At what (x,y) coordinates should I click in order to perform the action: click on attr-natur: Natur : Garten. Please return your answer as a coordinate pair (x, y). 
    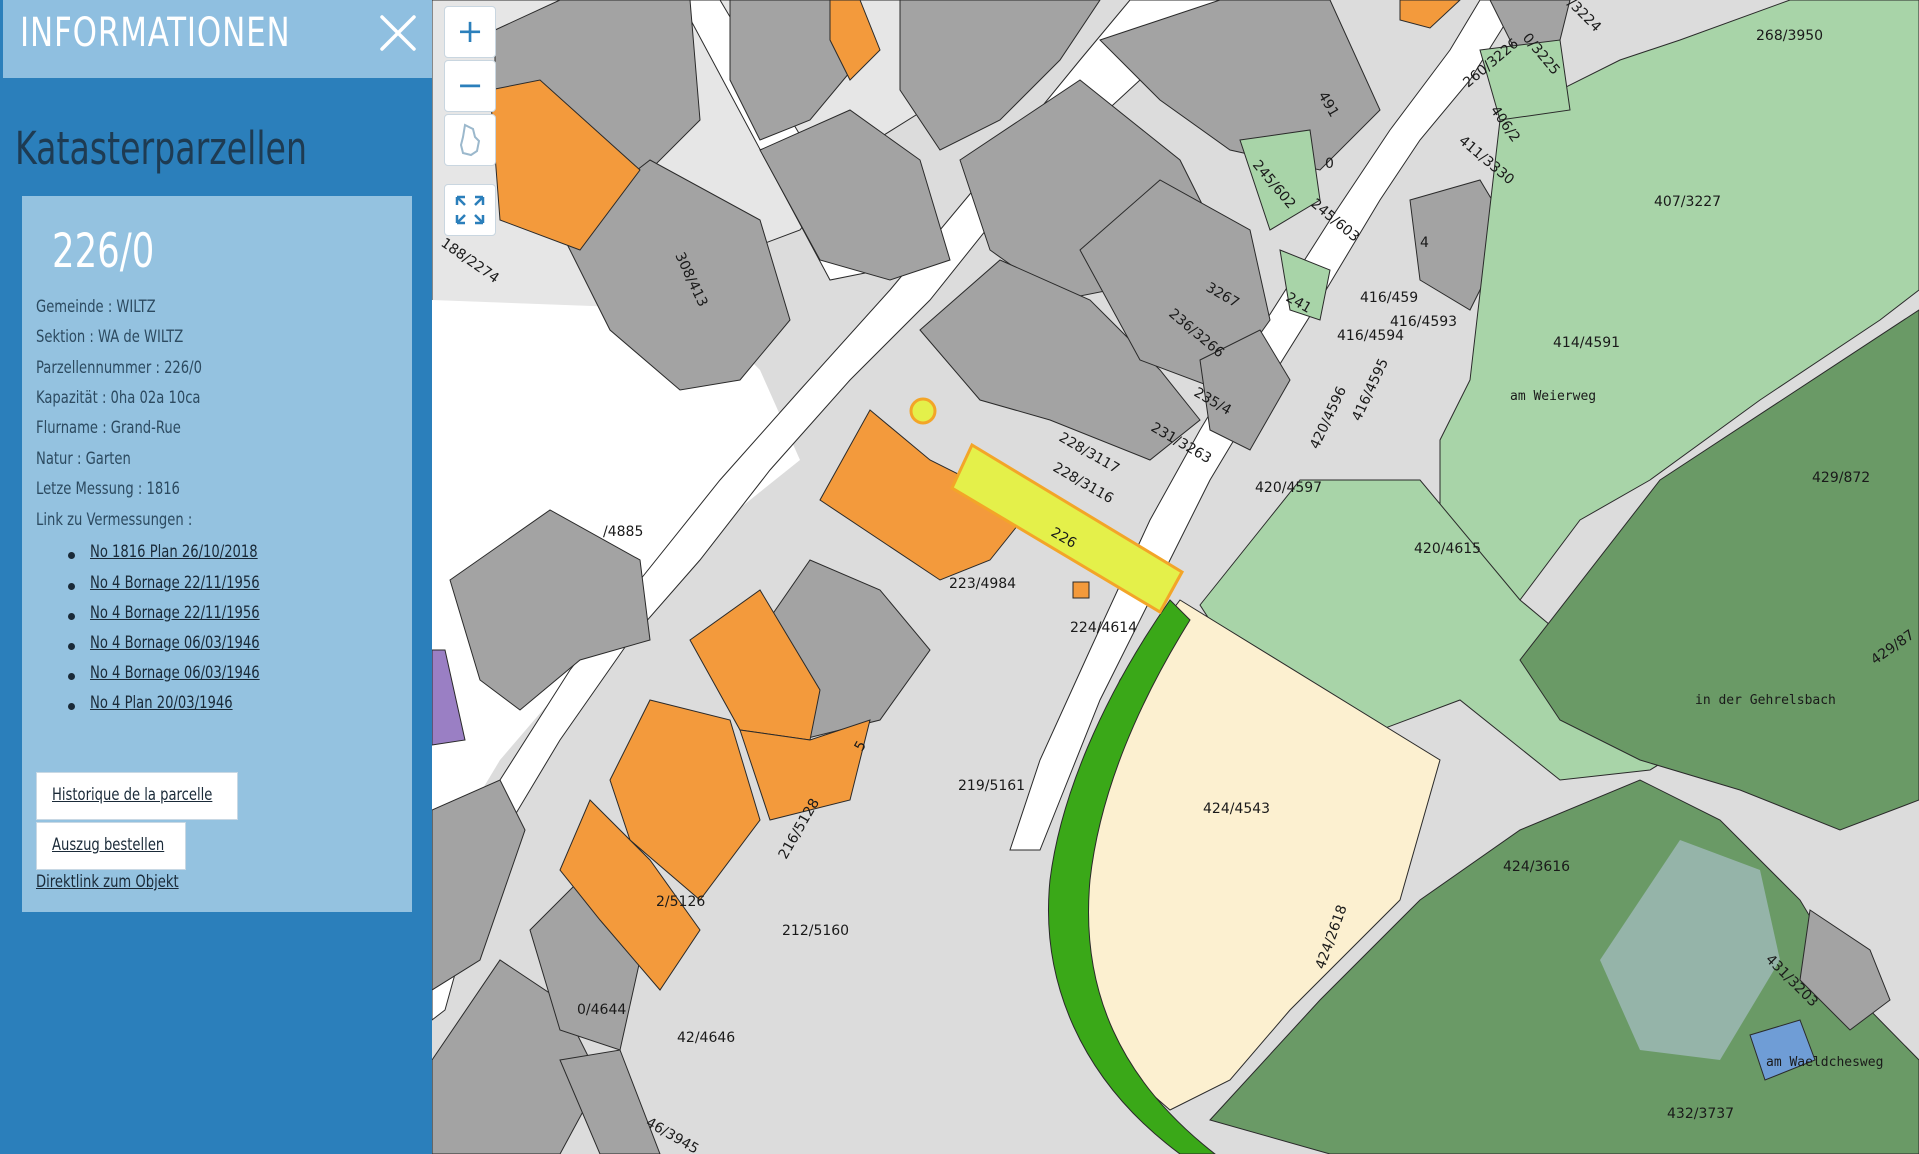
    Looking at the image, I should click on (83, 459).